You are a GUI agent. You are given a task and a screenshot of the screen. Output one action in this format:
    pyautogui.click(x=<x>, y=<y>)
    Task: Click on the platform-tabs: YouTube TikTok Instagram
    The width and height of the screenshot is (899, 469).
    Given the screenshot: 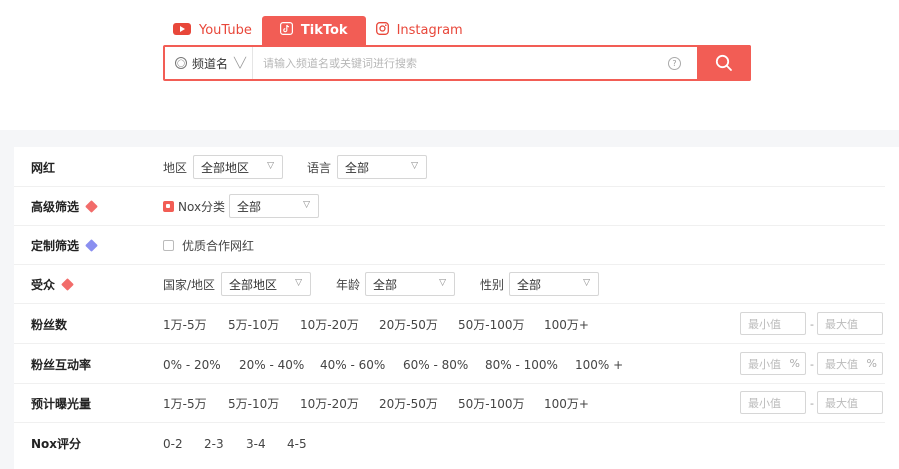 What is the action you would take?
    pyautogui.click(x=318, y=30)
    